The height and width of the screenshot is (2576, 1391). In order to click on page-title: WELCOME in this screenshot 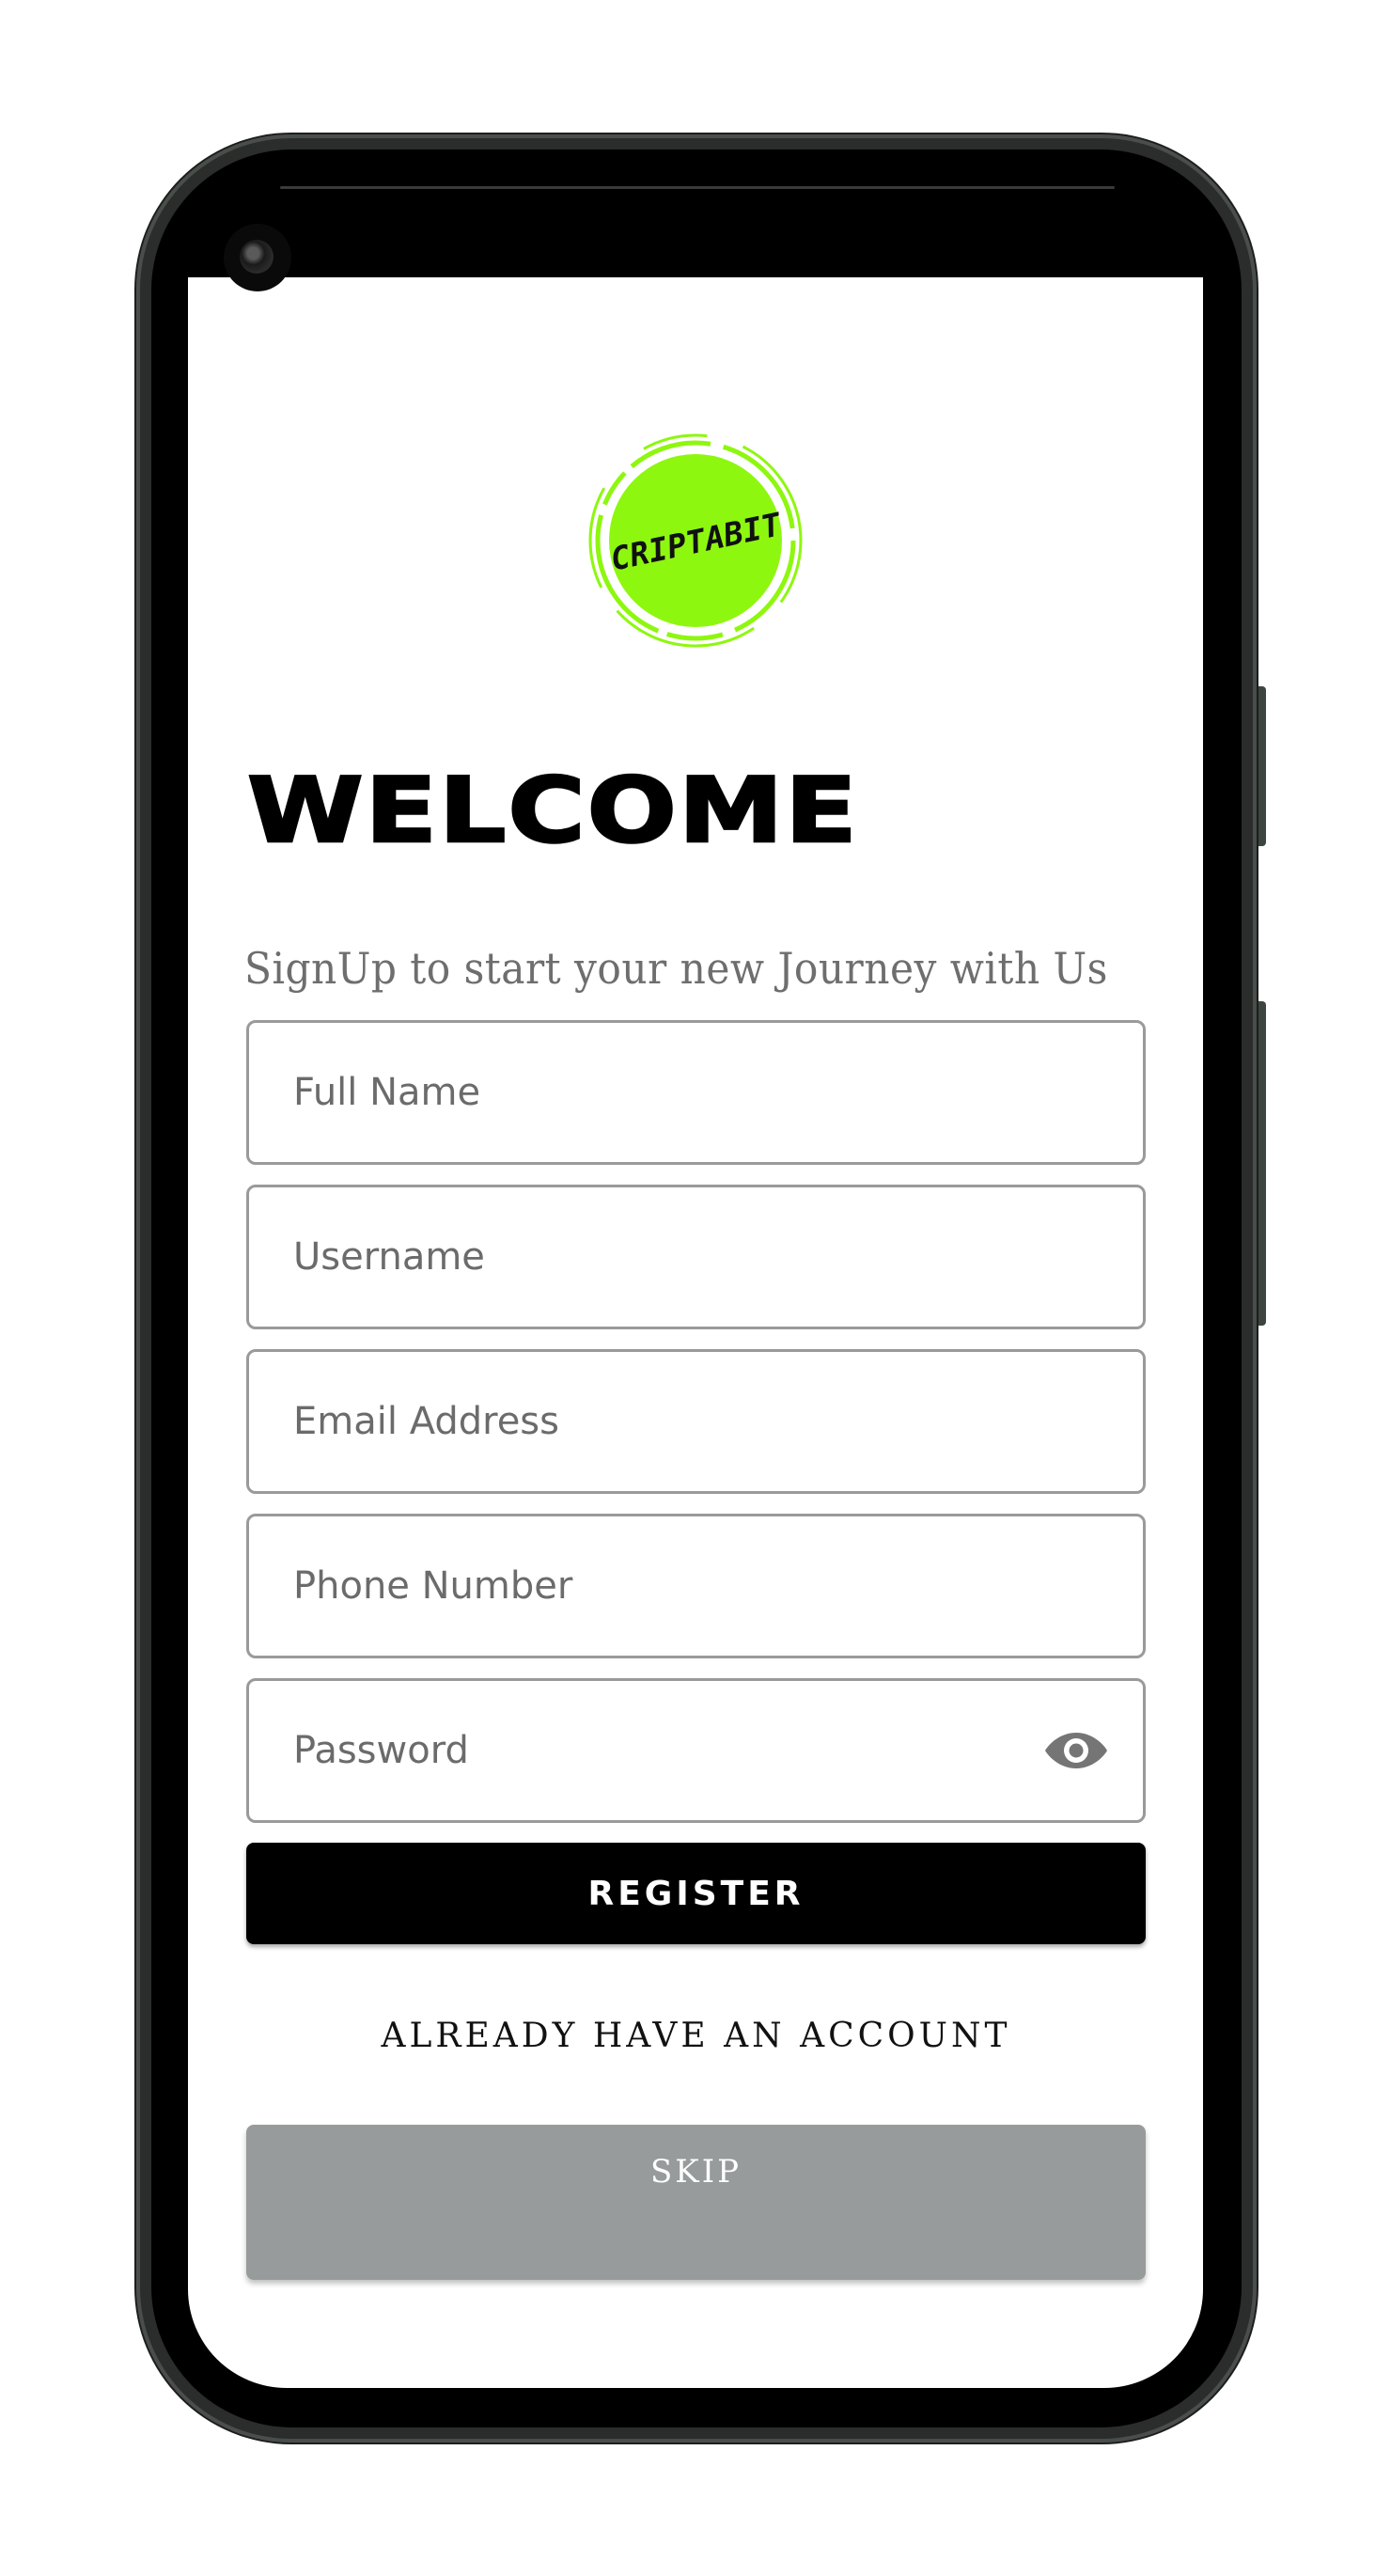, I will do `click(552, 811)`.